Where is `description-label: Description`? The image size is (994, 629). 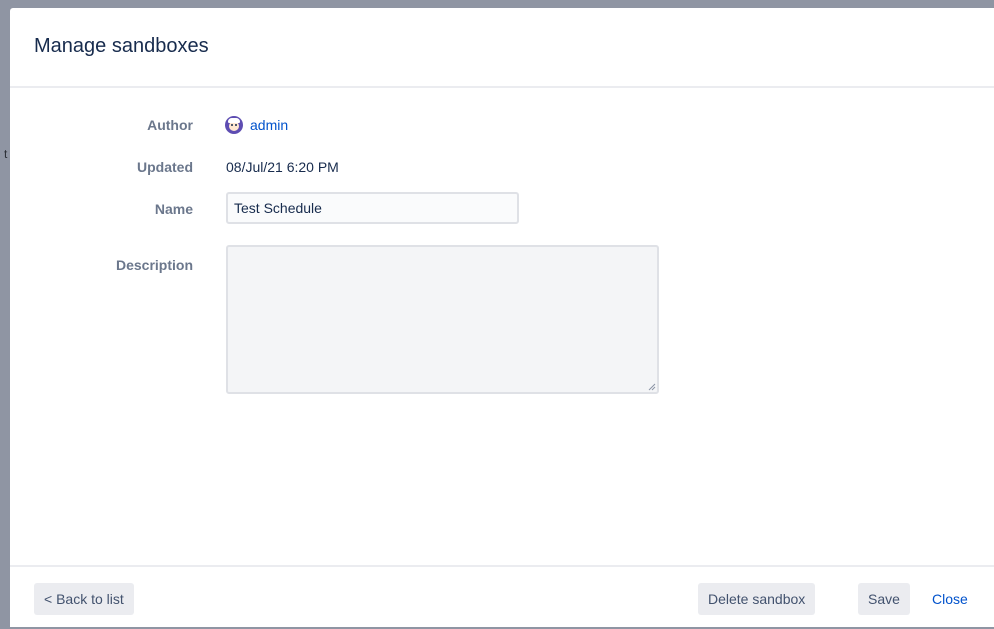 description-label: Description is located at coordinates (154, 265).